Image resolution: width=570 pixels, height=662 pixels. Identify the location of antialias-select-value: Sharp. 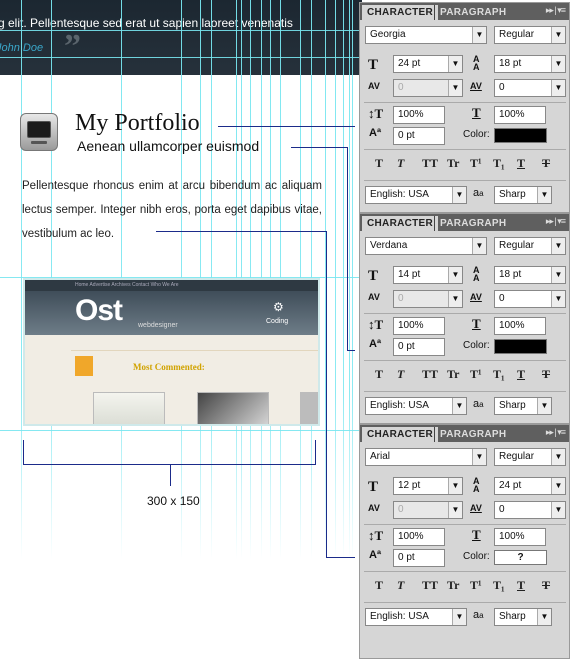
(512, 194).